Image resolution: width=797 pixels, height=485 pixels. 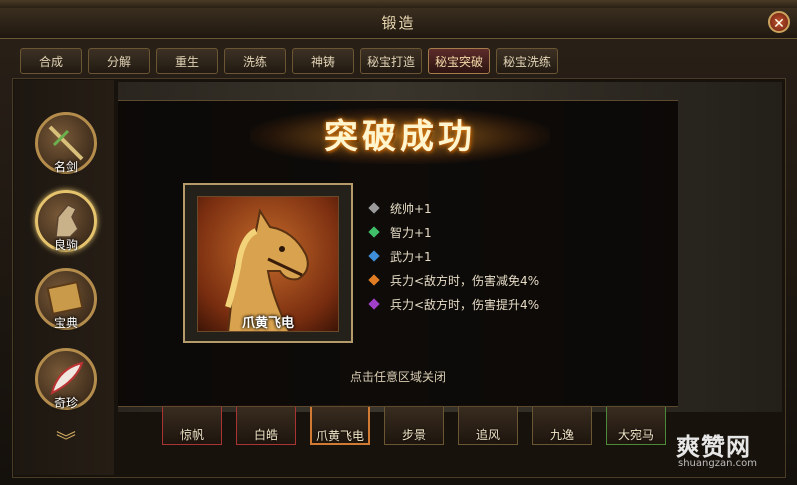 I want to click on horse-card: 白皓, so click(x=266, y=425).